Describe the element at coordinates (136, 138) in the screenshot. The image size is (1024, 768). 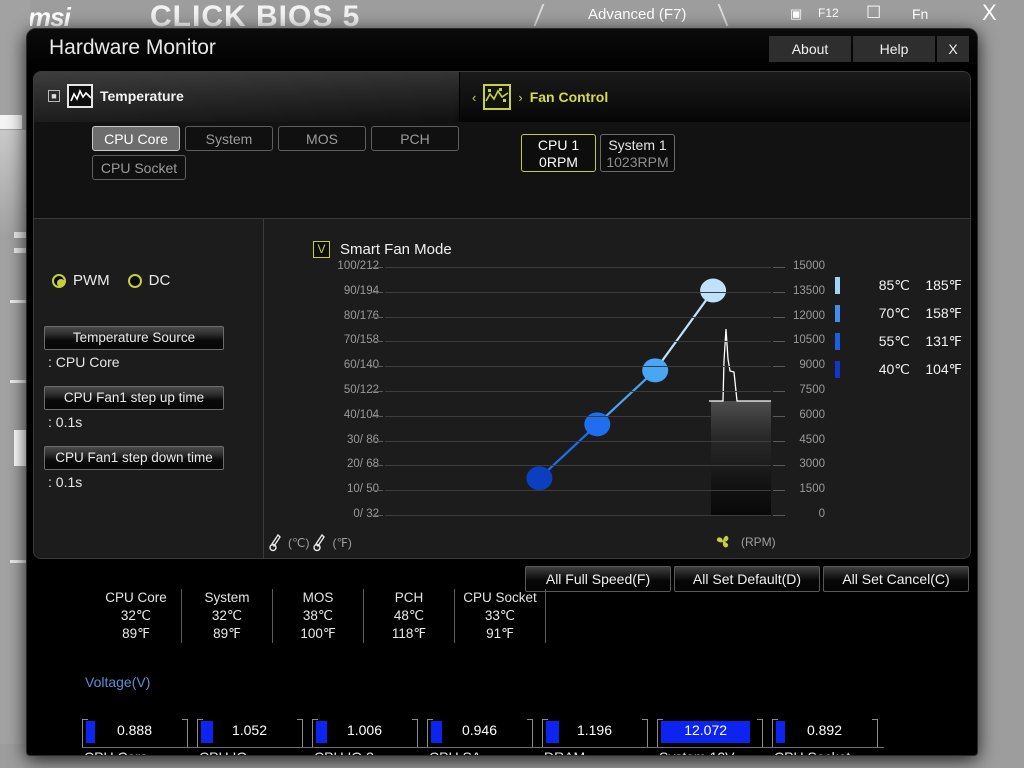
I see `tab-cpu-core: CPU Core` at that location.